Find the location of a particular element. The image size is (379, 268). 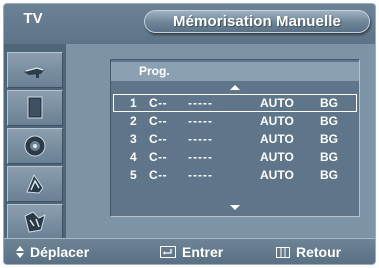

list-item: 2 C-- ----- AUTO BG is located at coordinates (235, 121).